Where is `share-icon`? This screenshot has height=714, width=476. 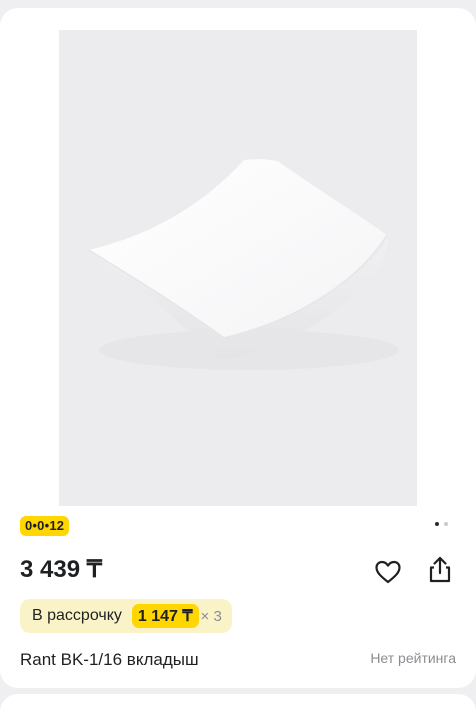
share-icon is located at coordinates (440, 569).